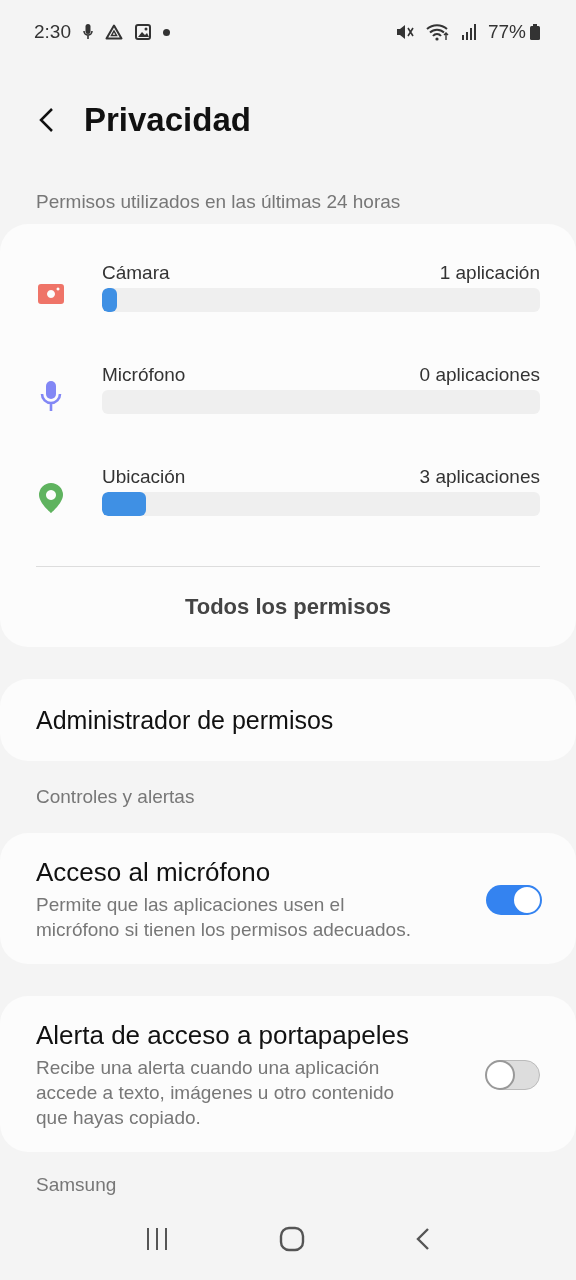 This screenshot has height=1280, width=576. I want to click on battery-icon, so click(535, 32).